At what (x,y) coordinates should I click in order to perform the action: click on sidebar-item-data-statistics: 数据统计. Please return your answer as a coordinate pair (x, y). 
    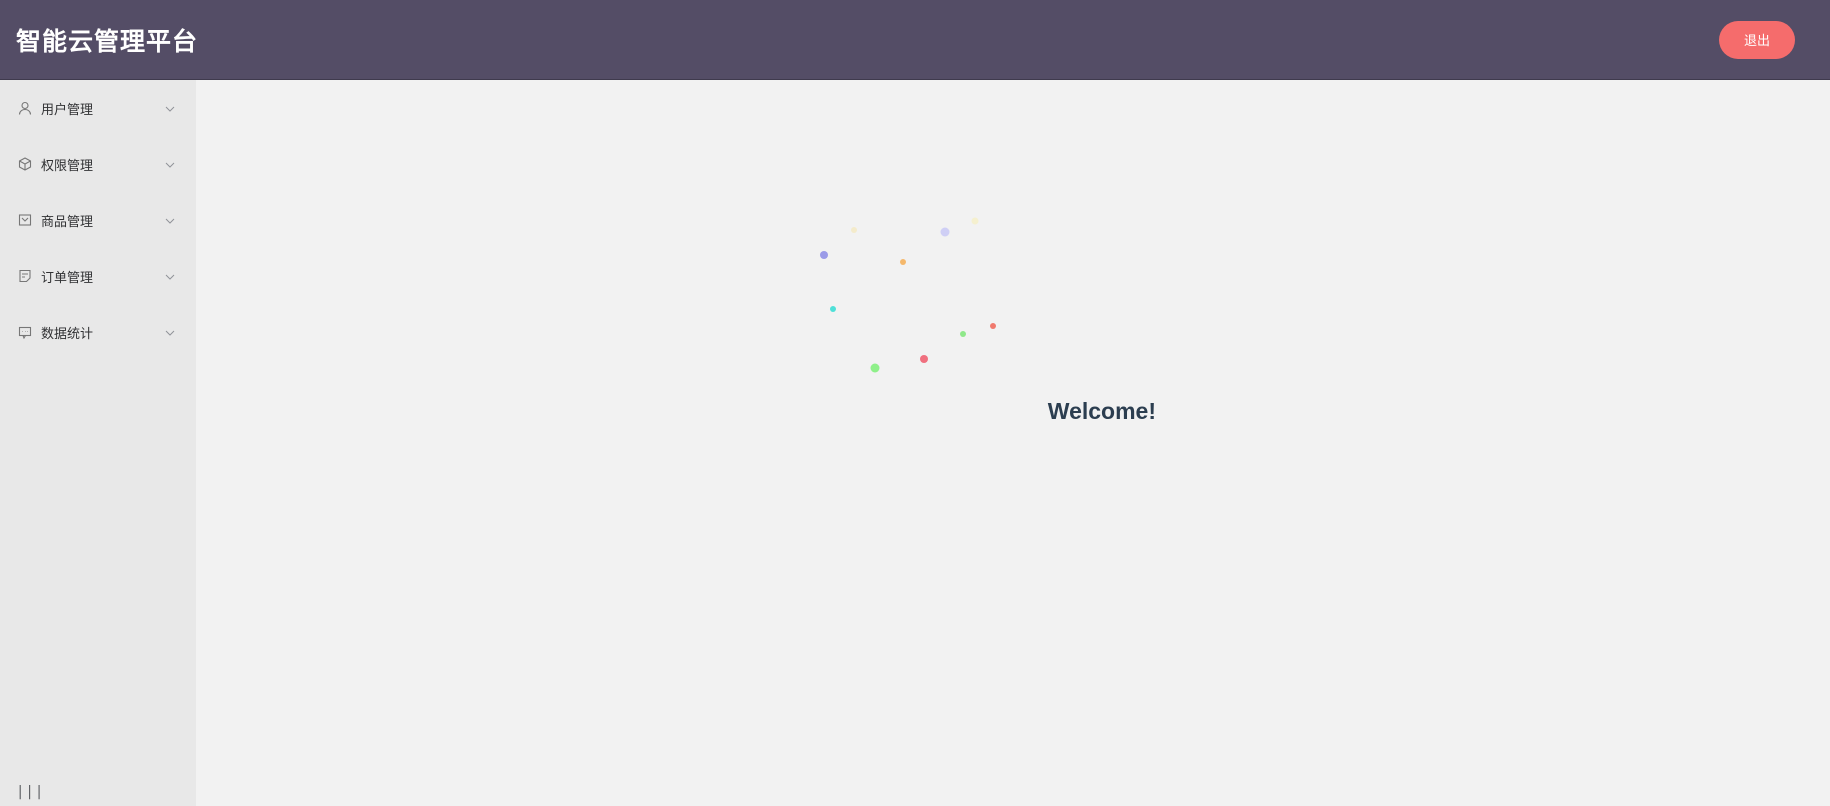
    Looking at the image, I should click on (98, 332).